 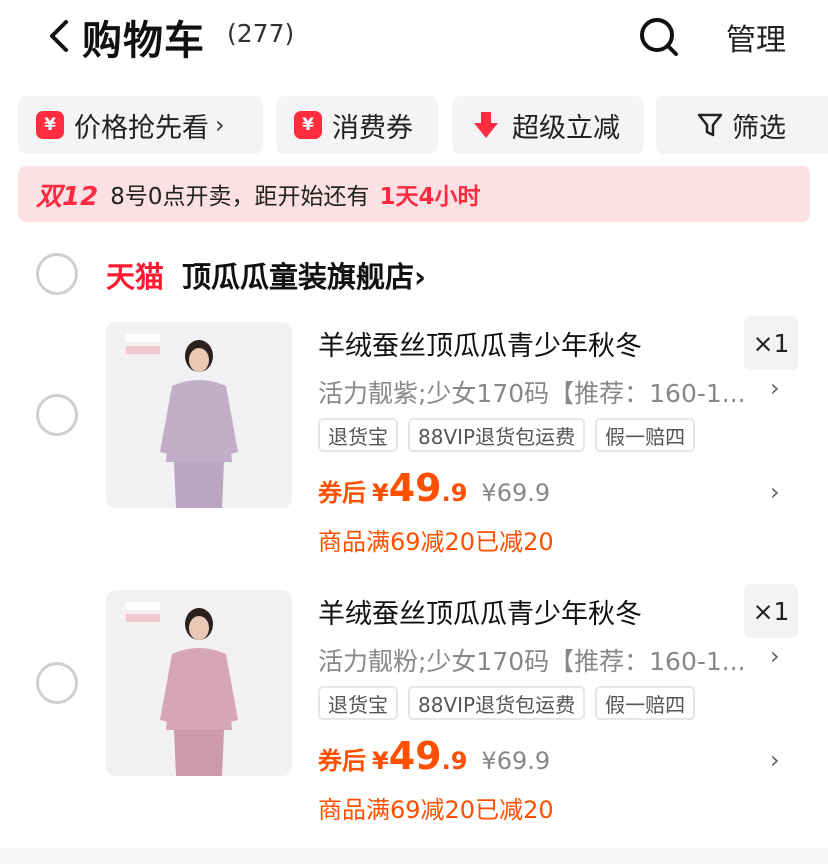 What do you see at coordinates (67, 196) in the screenshot?
I see `double-12-logo: 双12` at bounding box center [67, 196].